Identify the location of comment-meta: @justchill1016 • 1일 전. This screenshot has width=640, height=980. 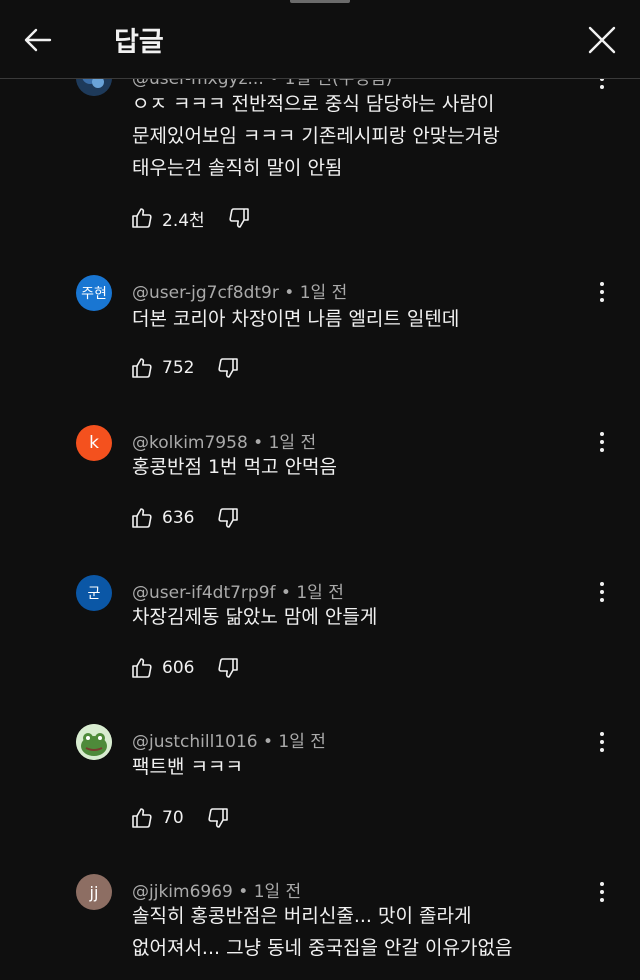
(229, 739).